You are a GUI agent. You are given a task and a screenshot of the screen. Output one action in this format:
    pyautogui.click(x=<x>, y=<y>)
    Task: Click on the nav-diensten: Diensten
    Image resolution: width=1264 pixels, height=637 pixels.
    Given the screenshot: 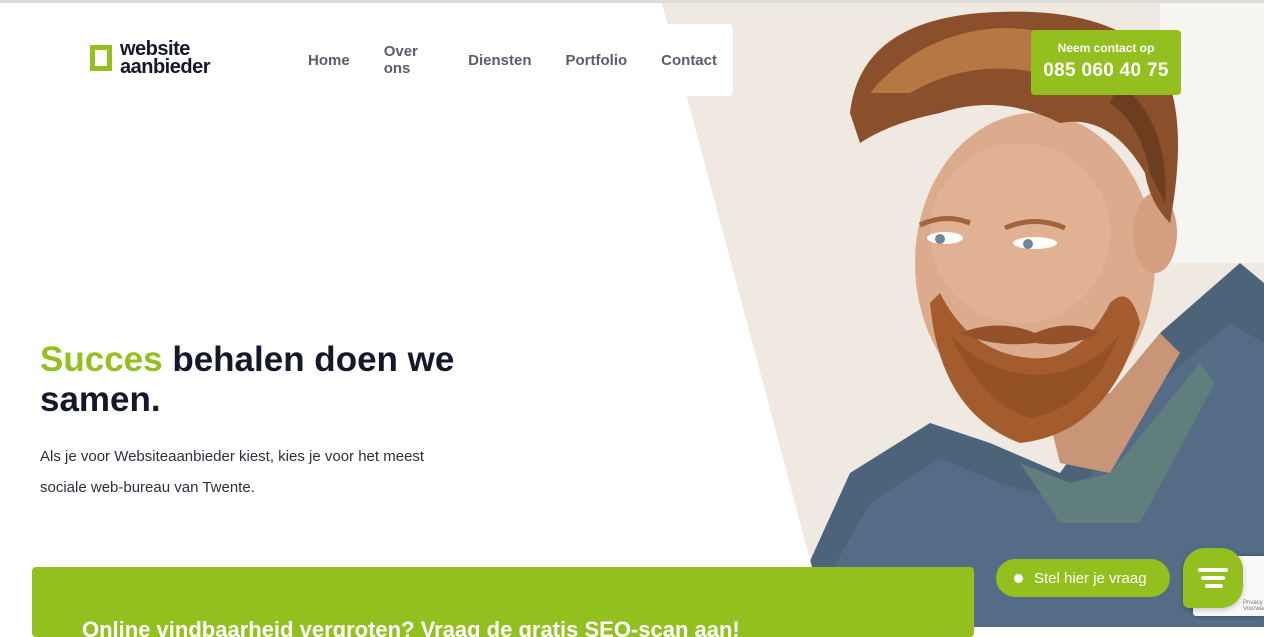 What is the action you would take?
    pyautogui.click(x=499, y=60)
    